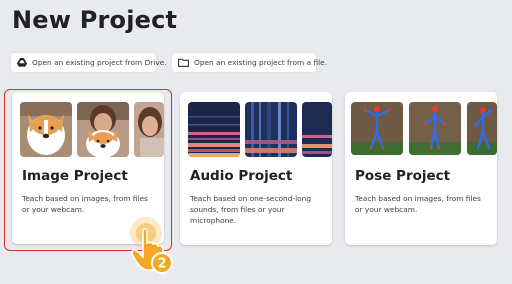 The width and height of the screenshot is (512, 284). I want to click on audio-project-title: Audio Project, so click(241, 176).